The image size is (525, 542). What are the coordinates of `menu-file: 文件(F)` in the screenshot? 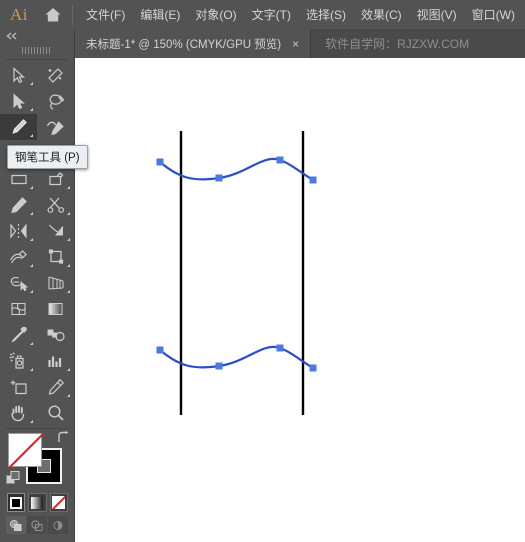 It's located at (105, 14).